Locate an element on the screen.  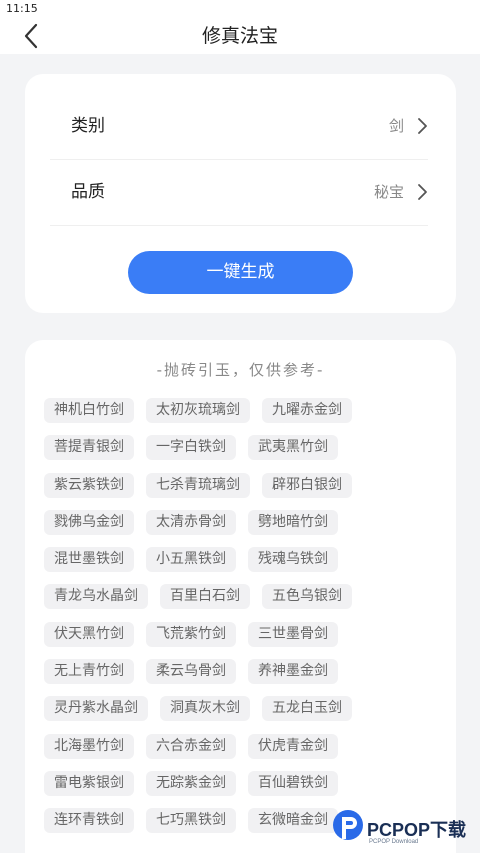
nav-bar: 修真法宝 is located at coordinates (240, 36).